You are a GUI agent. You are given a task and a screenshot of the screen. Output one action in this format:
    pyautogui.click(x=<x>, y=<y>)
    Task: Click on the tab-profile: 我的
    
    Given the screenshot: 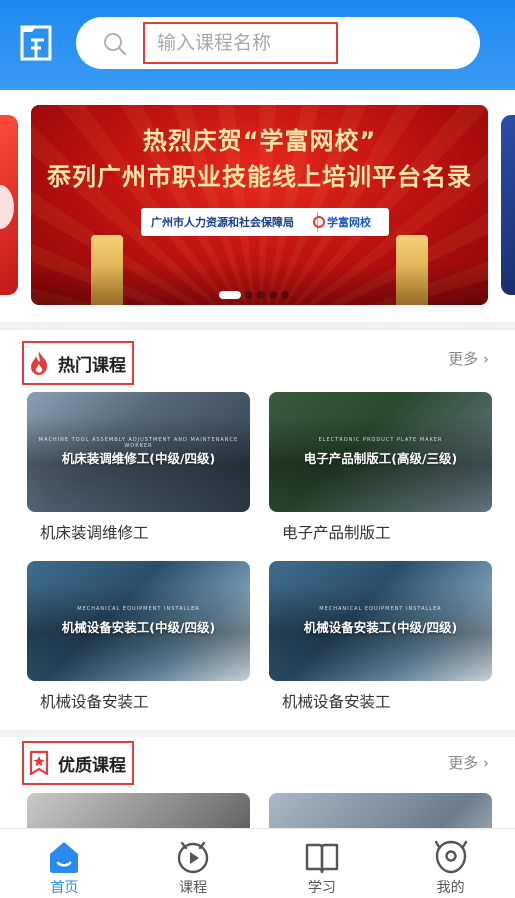 What is the action you would take?
    pyautogui.click(x=450, y=863)
    